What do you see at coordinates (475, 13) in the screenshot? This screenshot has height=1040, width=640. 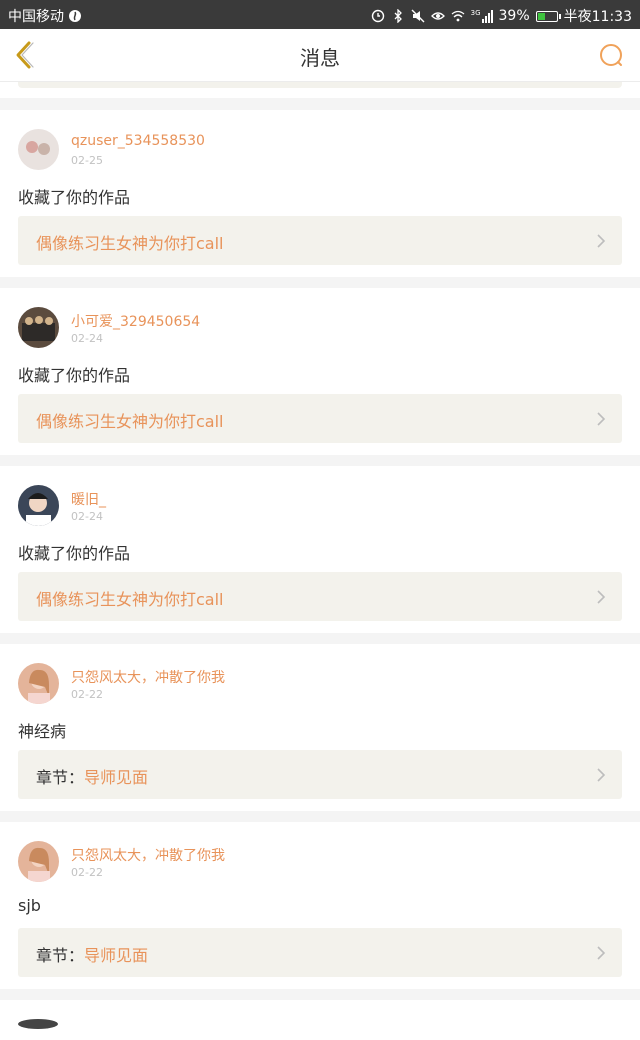 I see `network-type-label: 3G` at bounding box center [475, 13].